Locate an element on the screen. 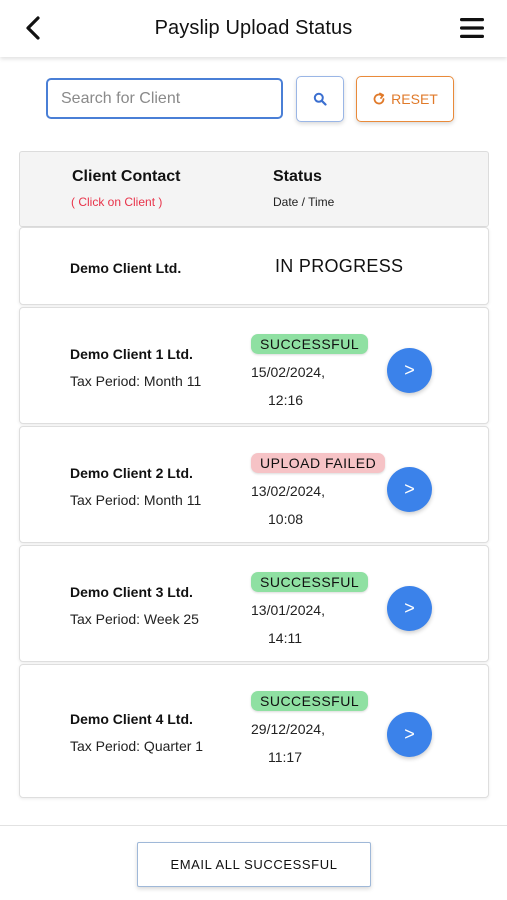 The height and width of the screenshot is (900, 507). page-title: Payslip Upload Status is located at coordinates (253, 28).